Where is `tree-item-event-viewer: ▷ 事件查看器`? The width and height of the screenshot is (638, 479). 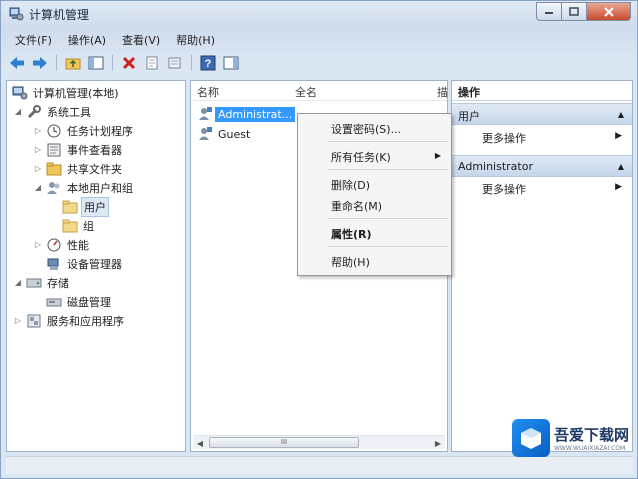 tree-item-event-viewer: ▷ 事件查看器 is located at coordinates (78, 149).